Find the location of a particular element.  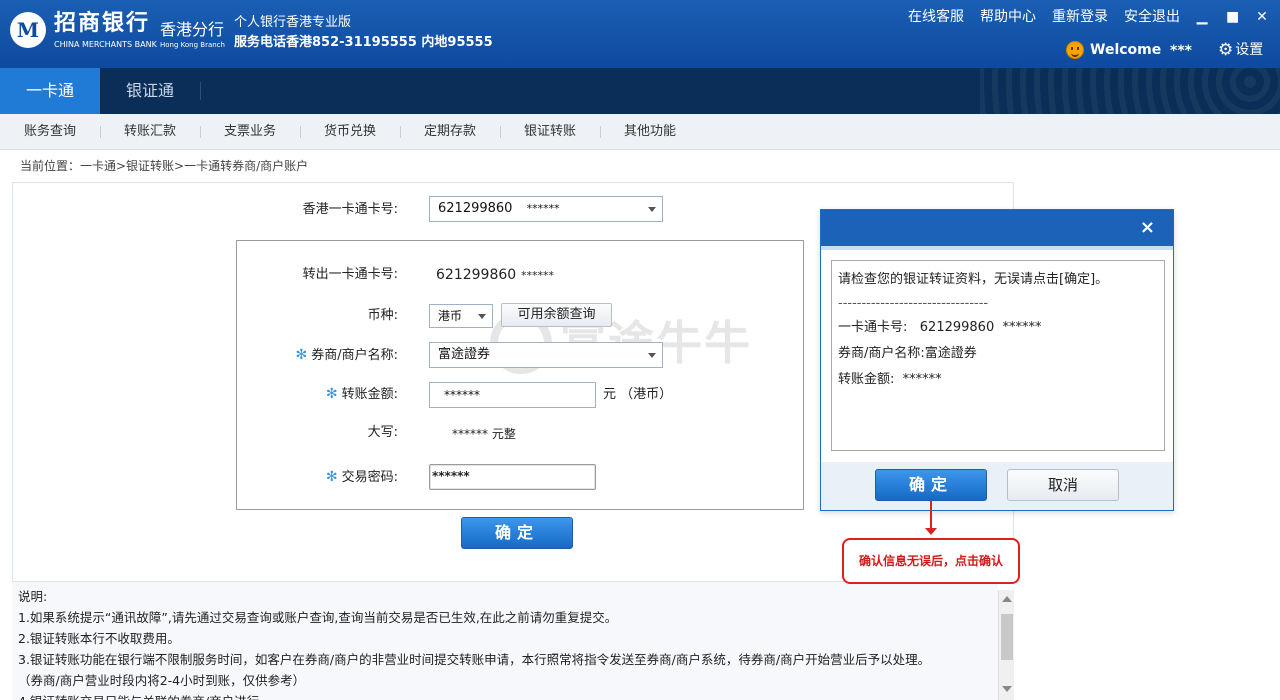

subnav-cheque: 支票业务 is located at coordinates (250, 132).